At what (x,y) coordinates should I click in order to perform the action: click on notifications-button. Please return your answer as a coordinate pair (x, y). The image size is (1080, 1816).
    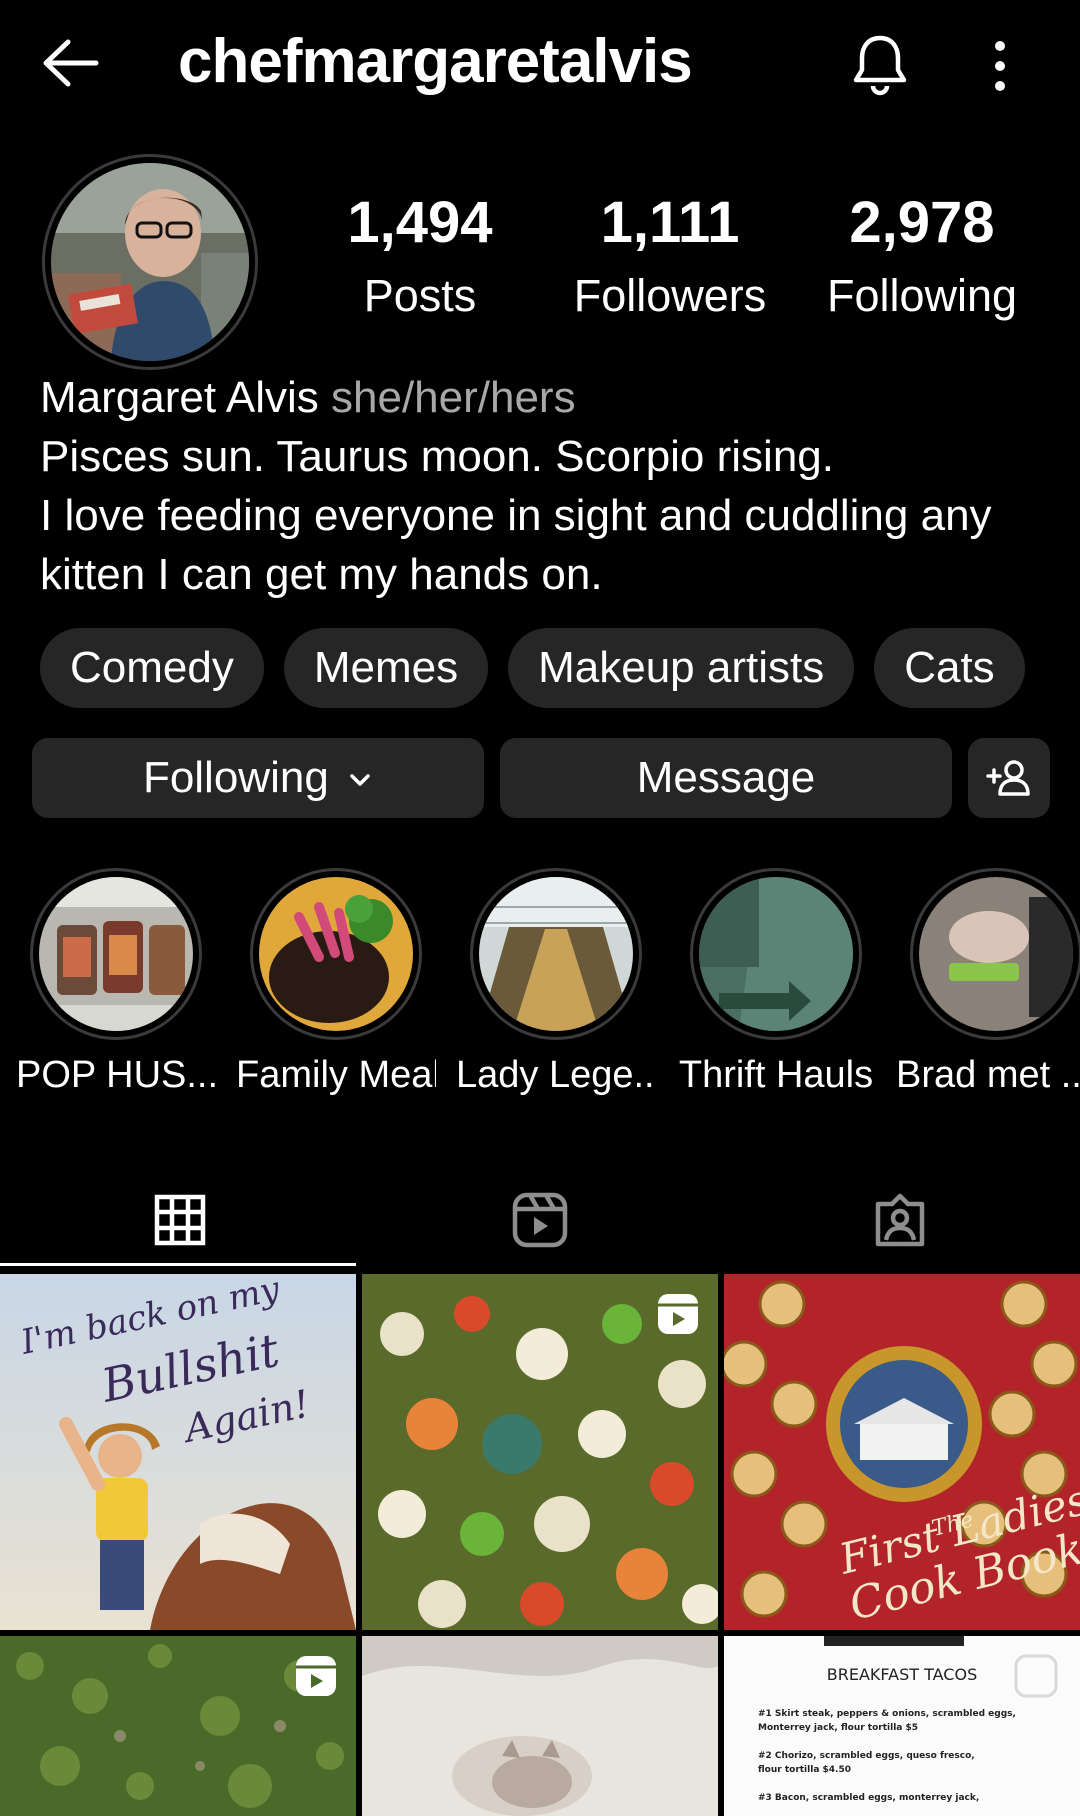
    Looking at the image, I should click on (880, 64).